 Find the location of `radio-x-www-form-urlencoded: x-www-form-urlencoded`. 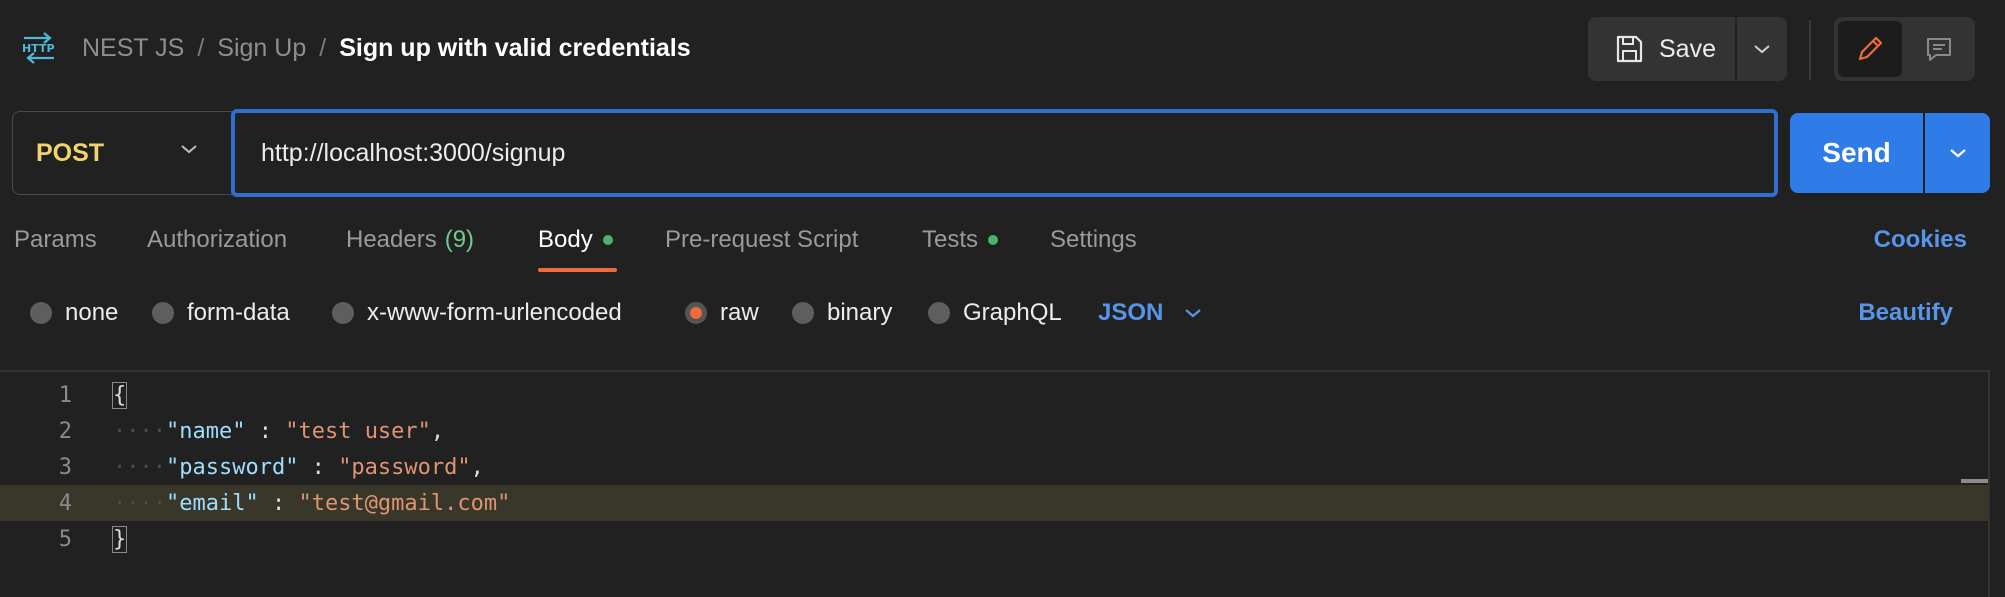

radio-x-www-form-urlencoded: x-www-form-urlencoded is located at coordinates (477, 313).